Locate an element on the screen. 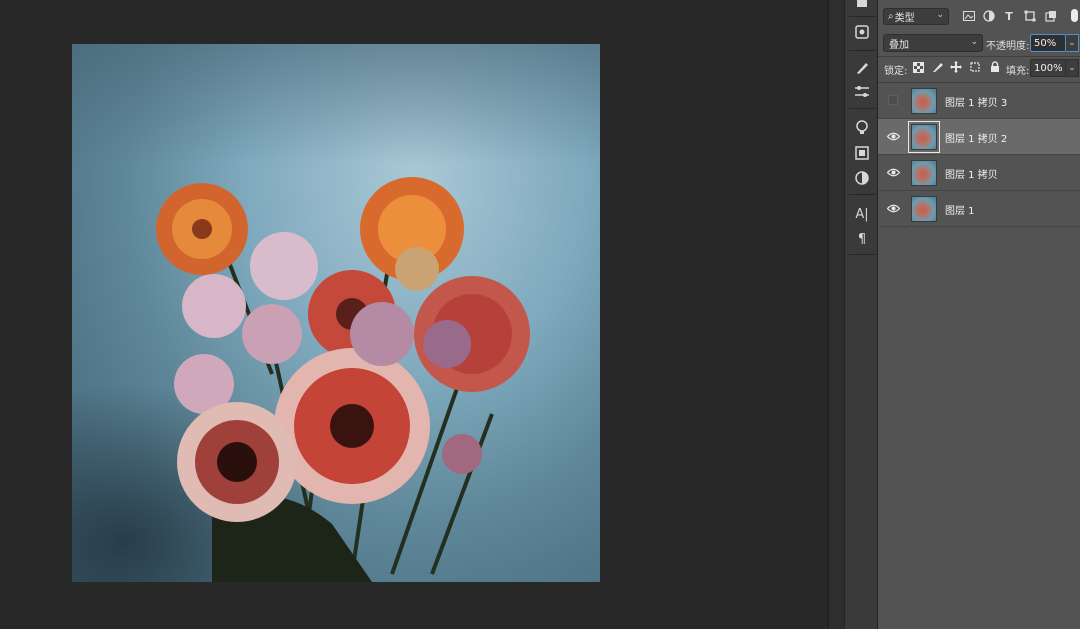 Image resolution: width=1080 pixels, height=629 pixels. blend-mode-select: 叠加 ⌄ is located at coordinates (933, 43).